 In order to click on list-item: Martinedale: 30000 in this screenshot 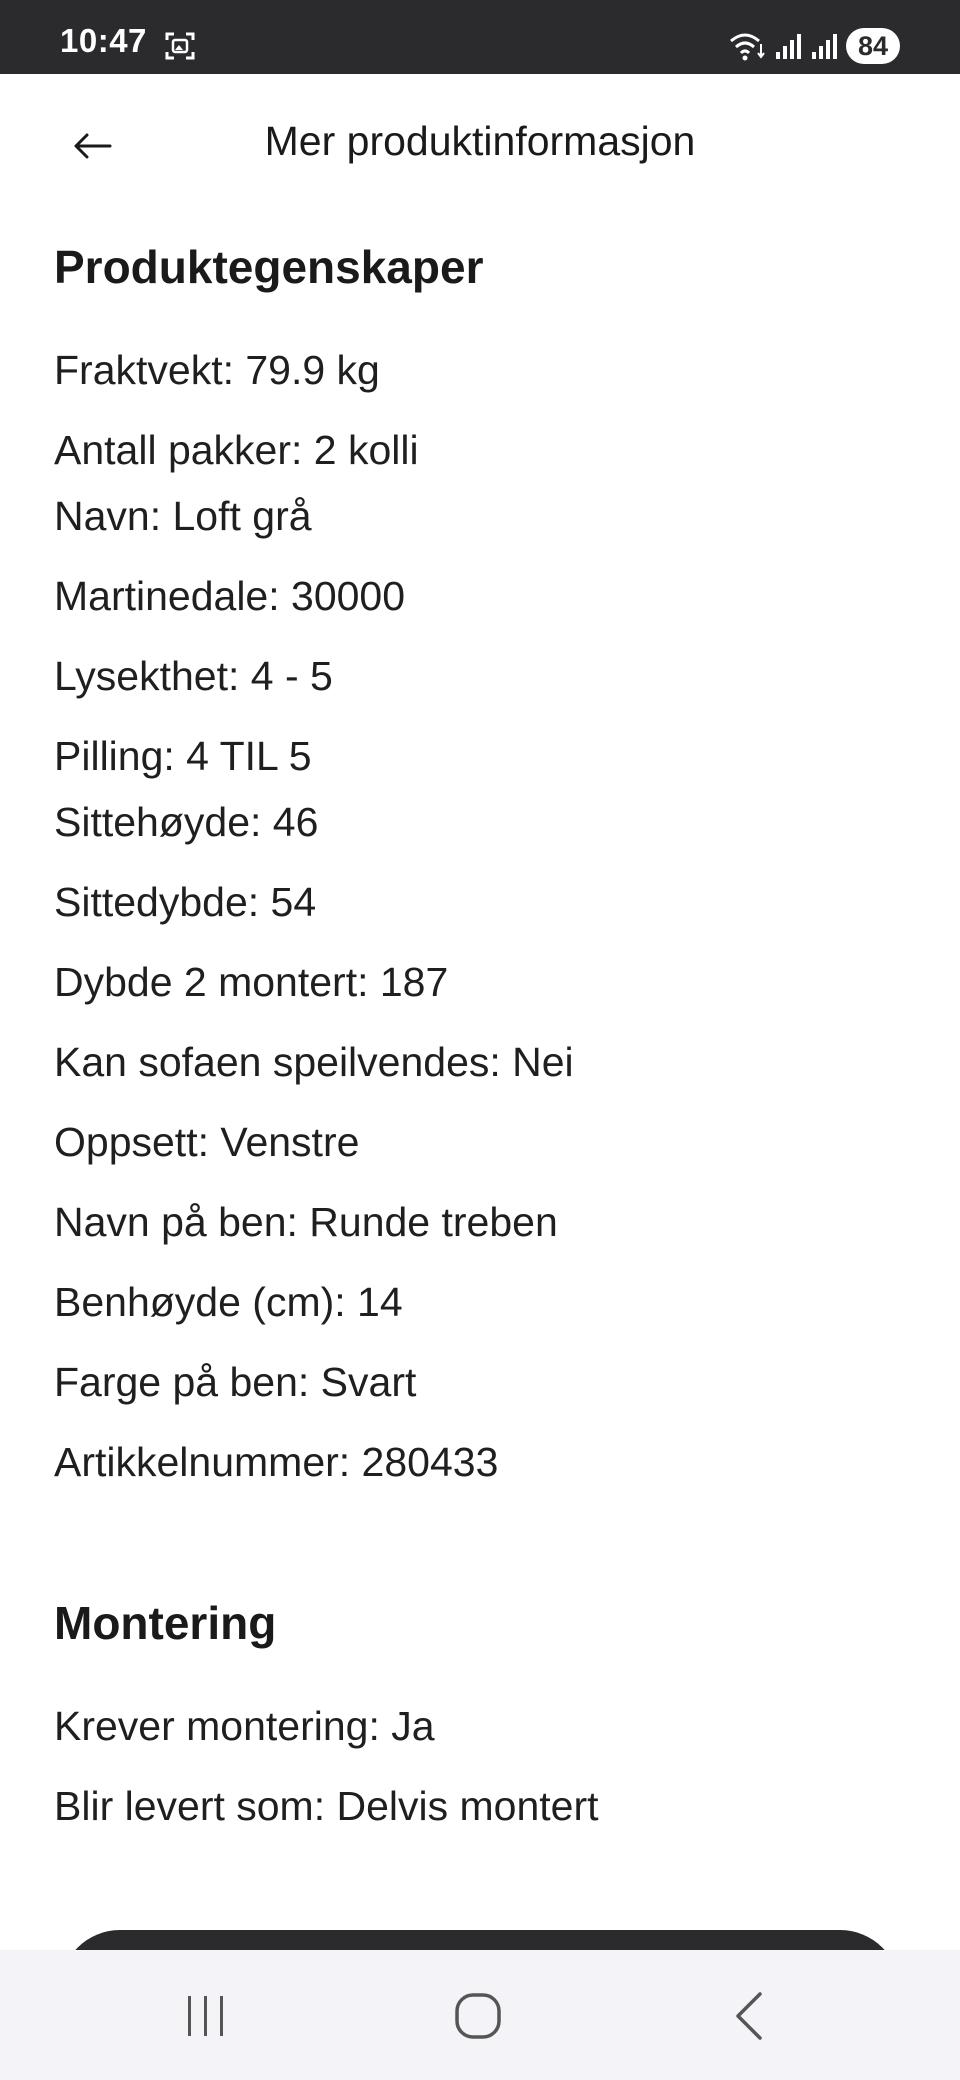, I will do `click(230, 596)`.